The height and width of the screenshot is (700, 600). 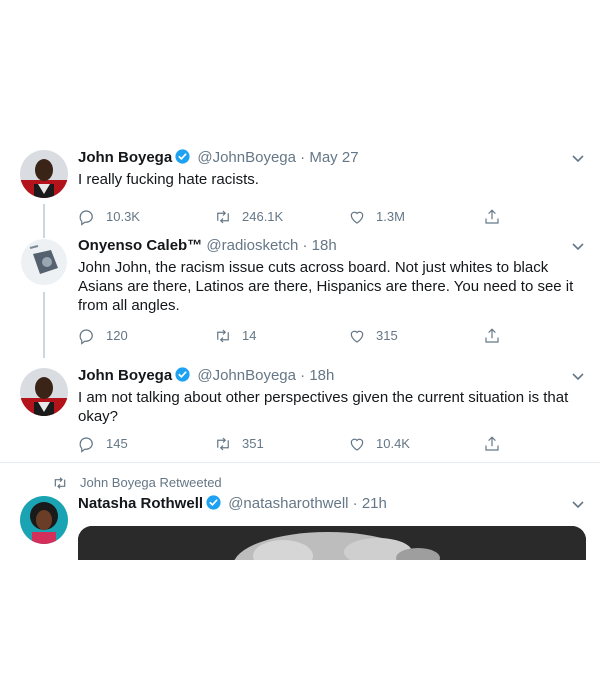 What do you see at coordinates (235, 336) in the screenshot?
I see `retweet-button: 14` at bounding box center [235, 336].